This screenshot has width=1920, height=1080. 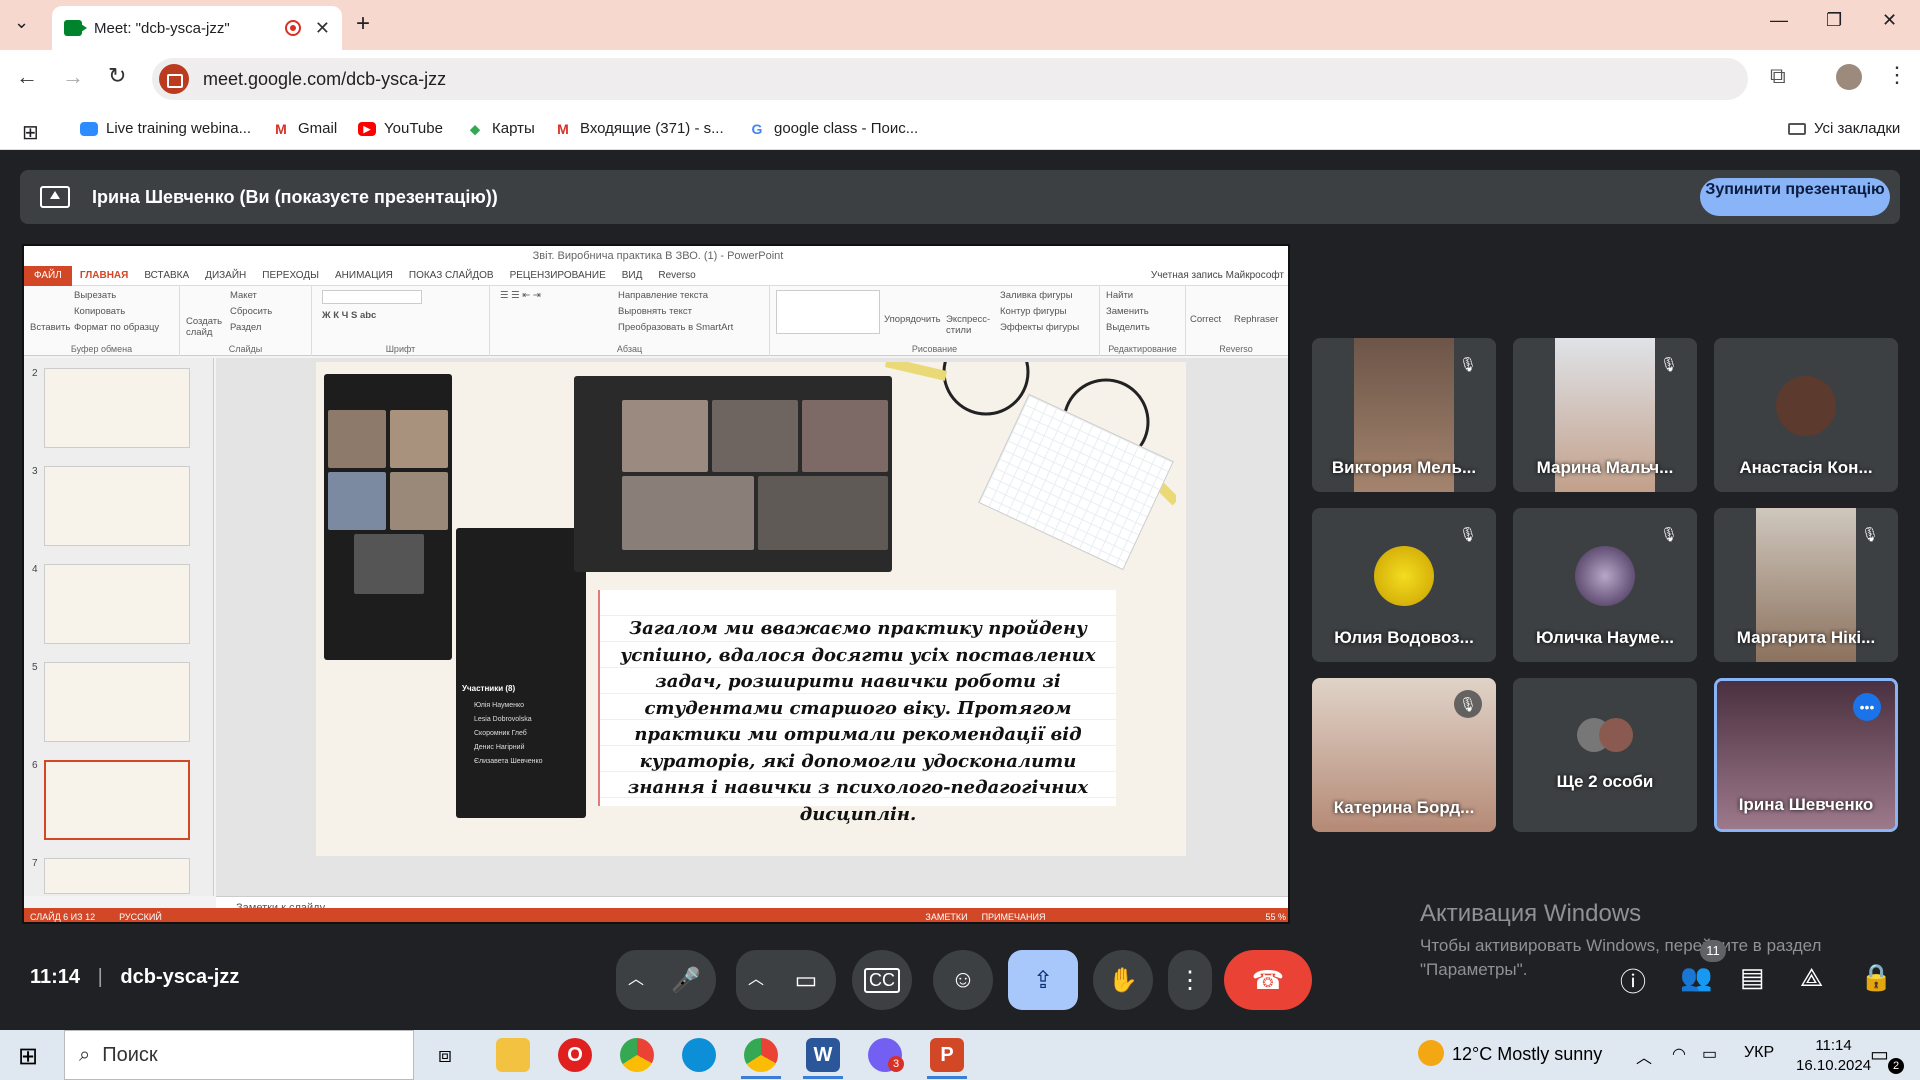 What do you see at coordinates (655, 311) in the screenshot?
I see `align-text-button: Выровнять текст` at bounding box center [655, 311].